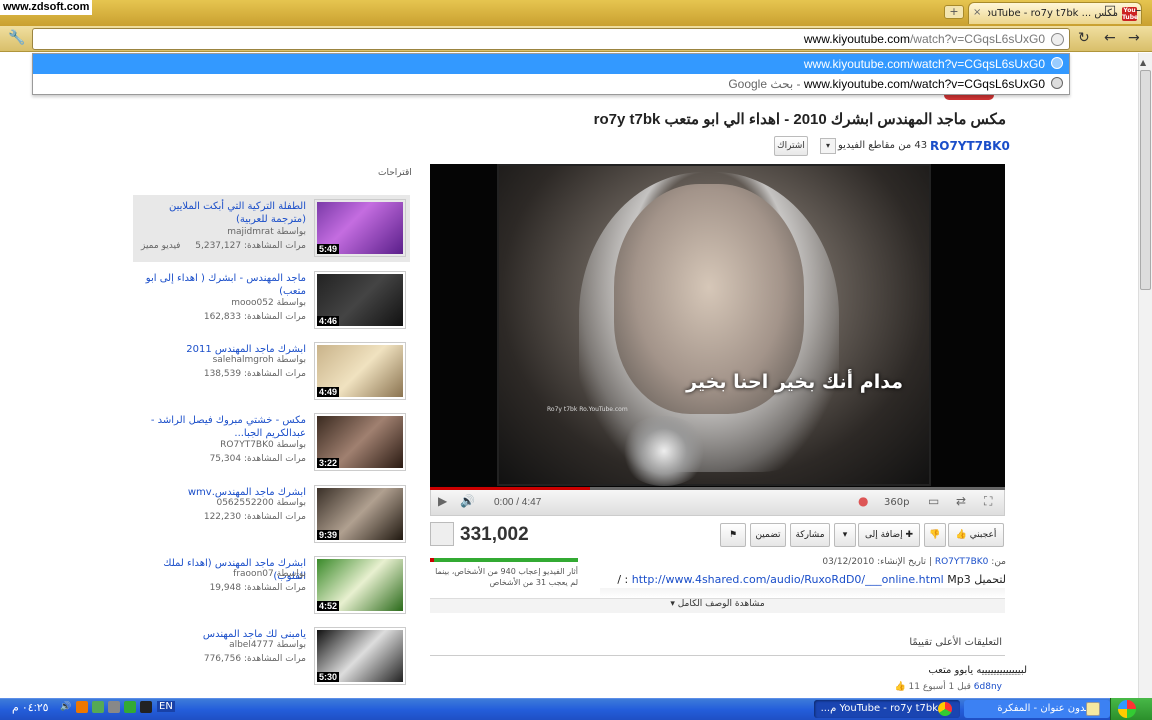  I want to click on like-bar, so click(506, 560).